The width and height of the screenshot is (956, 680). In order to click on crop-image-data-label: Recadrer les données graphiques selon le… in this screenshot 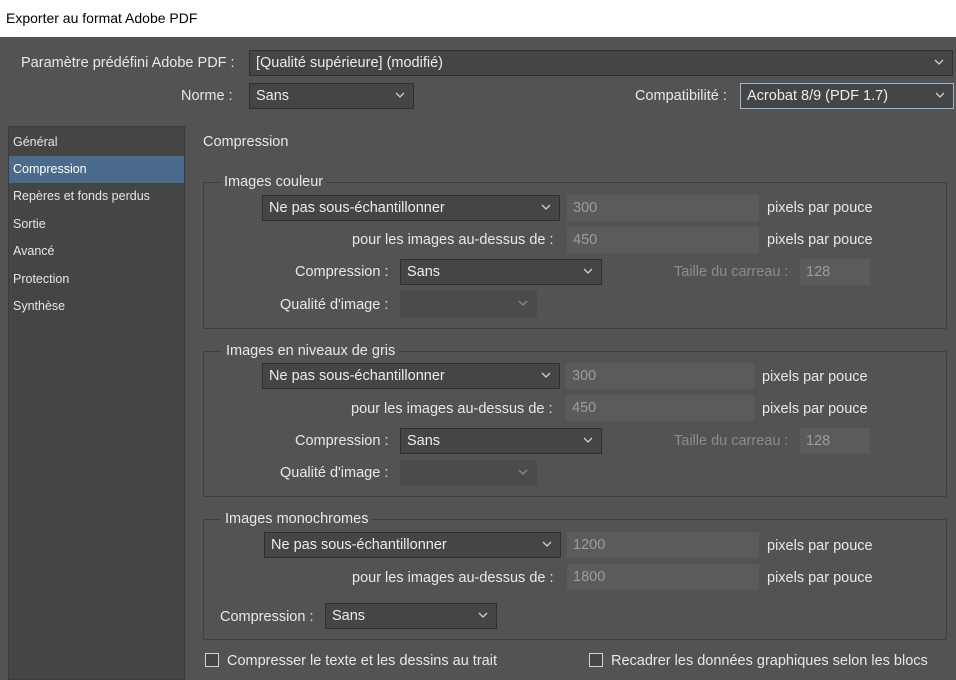, I will do `click(769, 661)`.